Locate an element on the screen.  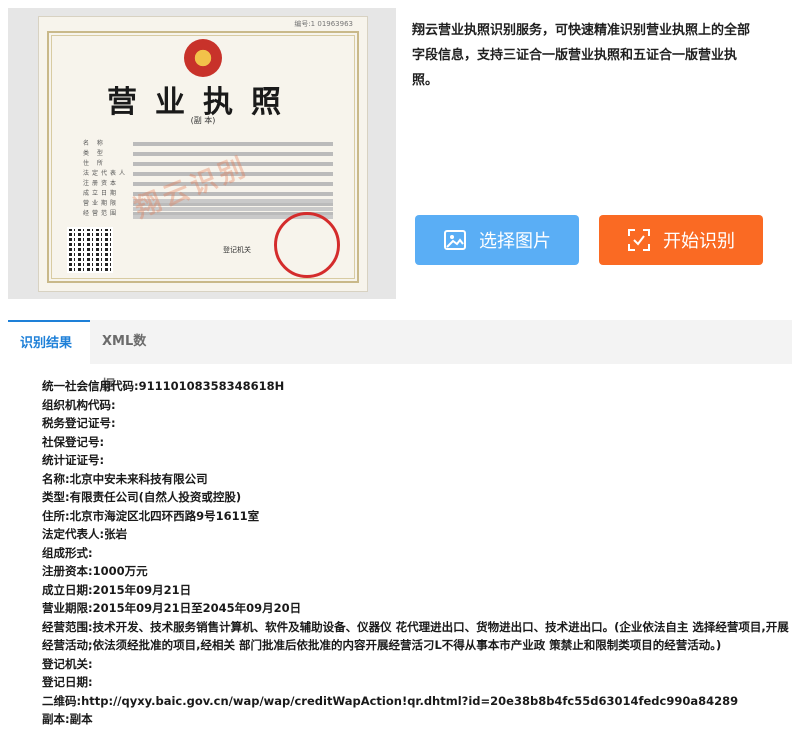
license-field: 名 称 is located at coordinates (208, 144).